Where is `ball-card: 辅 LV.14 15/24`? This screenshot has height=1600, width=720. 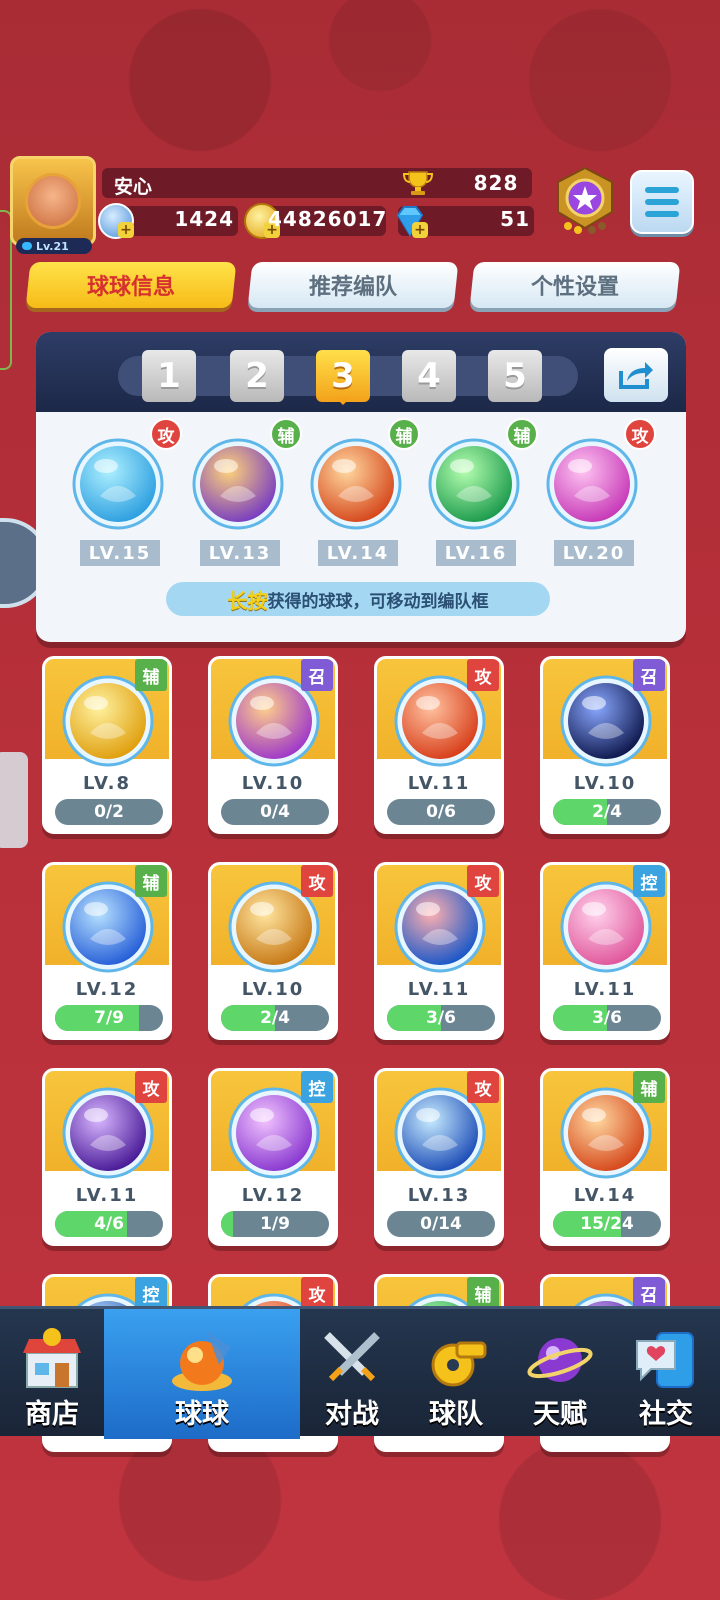
ball-card: 辅 LV.14 15/24 is located at coordinates (605, 1157).